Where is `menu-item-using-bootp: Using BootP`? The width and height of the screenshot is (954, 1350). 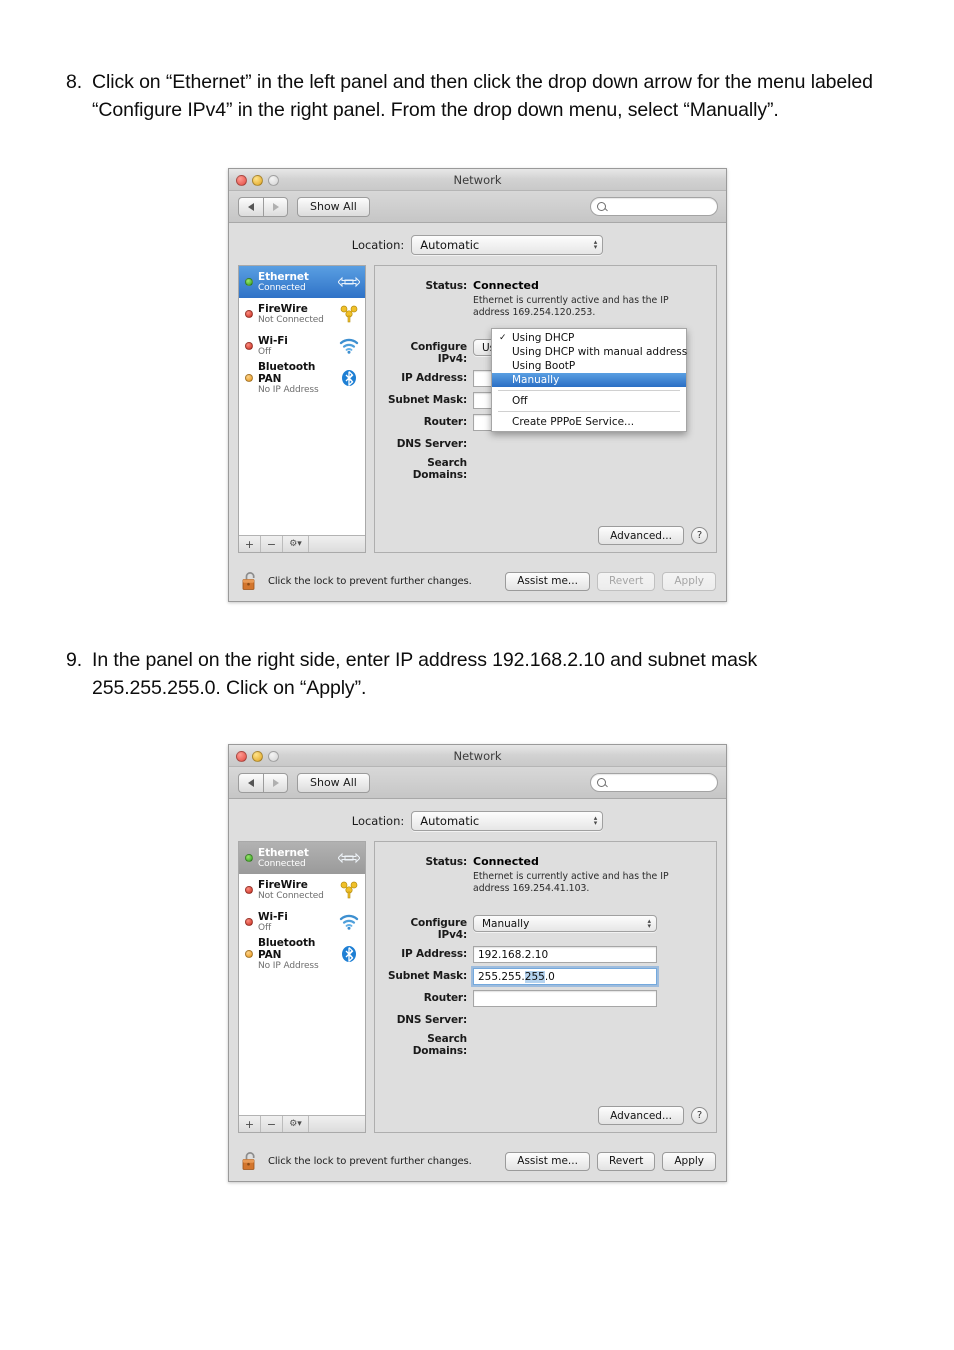 menu-item-using-bootp: Using BootP is located at coordinates (589, 366).